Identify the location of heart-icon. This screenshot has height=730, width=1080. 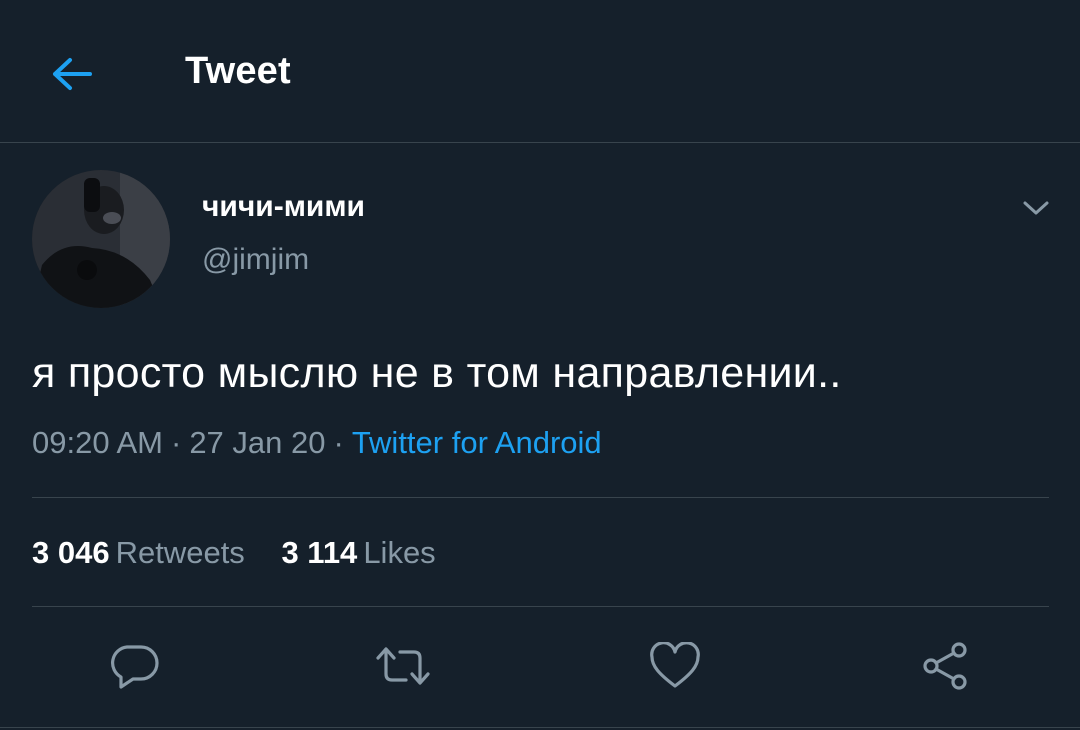
(675, 666).